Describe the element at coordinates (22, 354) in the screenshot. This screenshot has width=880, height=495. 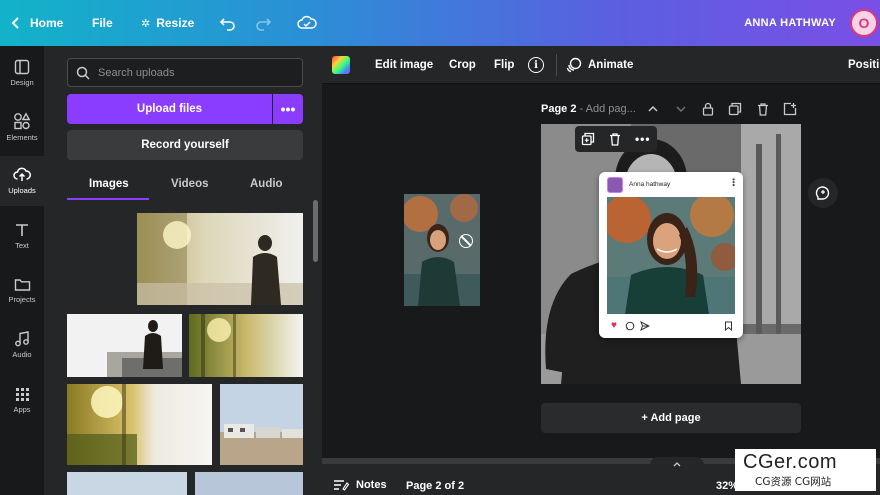
I see `rail-label: Audio` at that location.